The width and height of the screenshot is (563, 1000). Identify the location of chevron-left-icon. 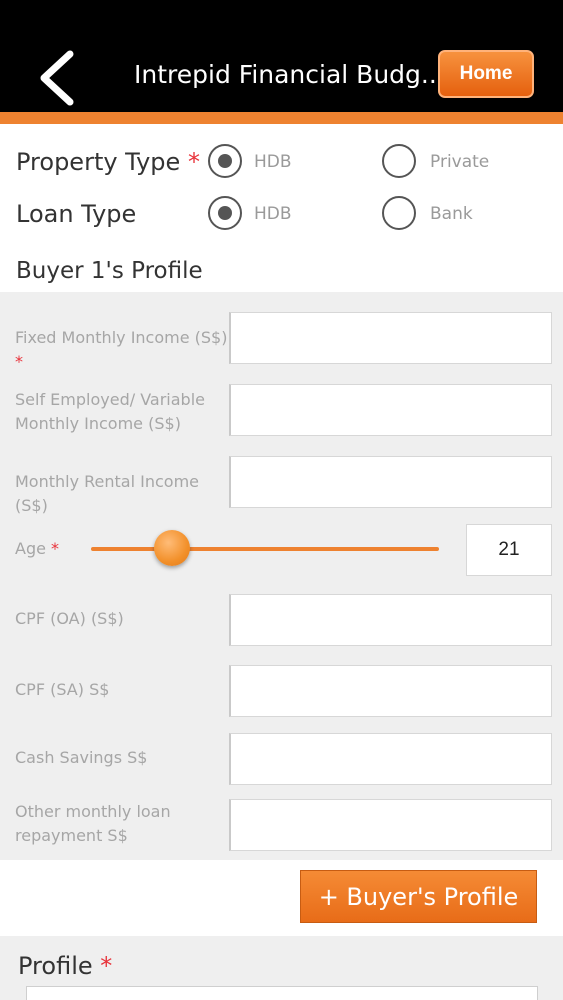
(57, 78).